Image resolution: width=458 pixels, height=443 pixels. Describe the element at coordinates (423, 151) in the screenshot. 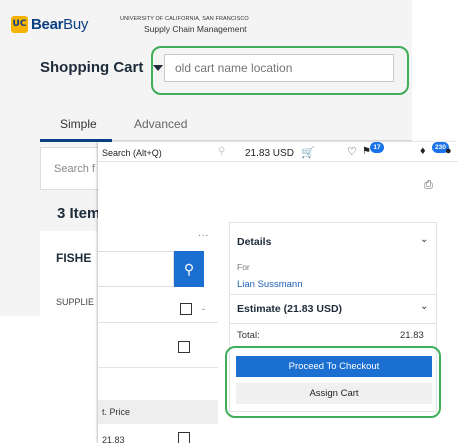

I see `bell-icon: ♦` at that location.